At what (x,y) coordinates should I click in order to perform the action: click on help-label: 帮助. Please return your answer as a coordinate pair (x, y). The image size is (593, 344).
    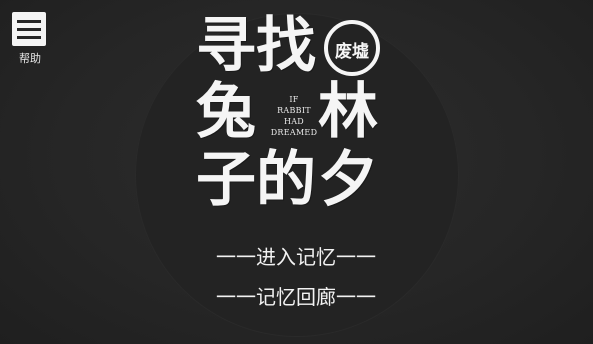
    Looking at the image, I should click on (30, 58).